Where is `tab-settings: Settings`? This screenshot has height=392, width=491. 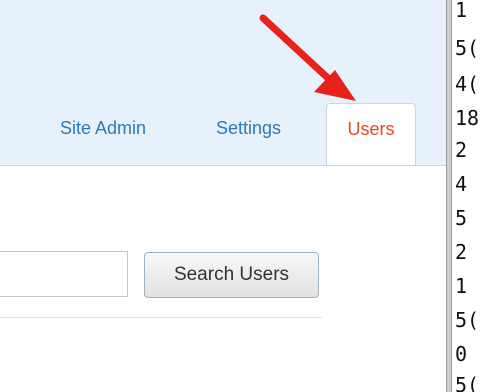
tab-settings: Settings is located at coordinates (248, 128).